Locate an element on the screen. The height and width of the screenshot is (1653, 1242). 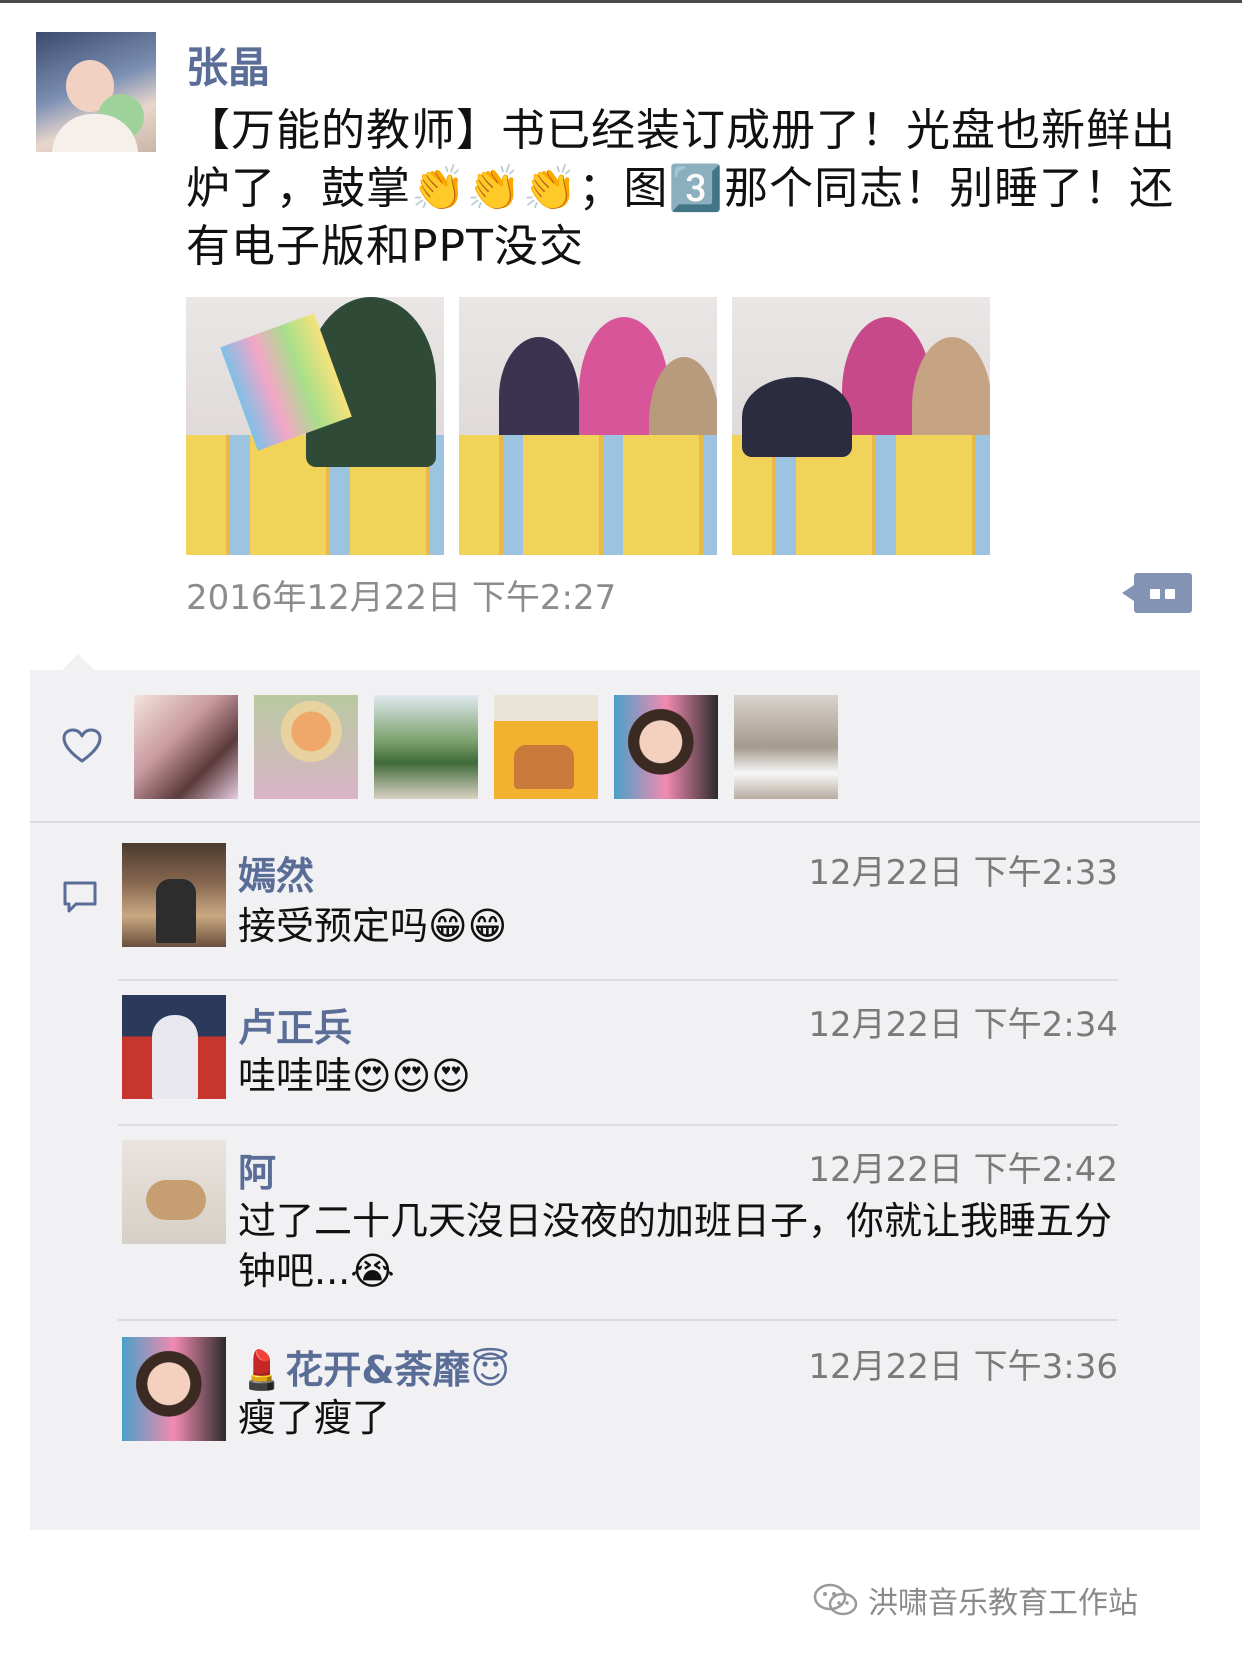
photo-books-table is located at coordinates (588, 495).